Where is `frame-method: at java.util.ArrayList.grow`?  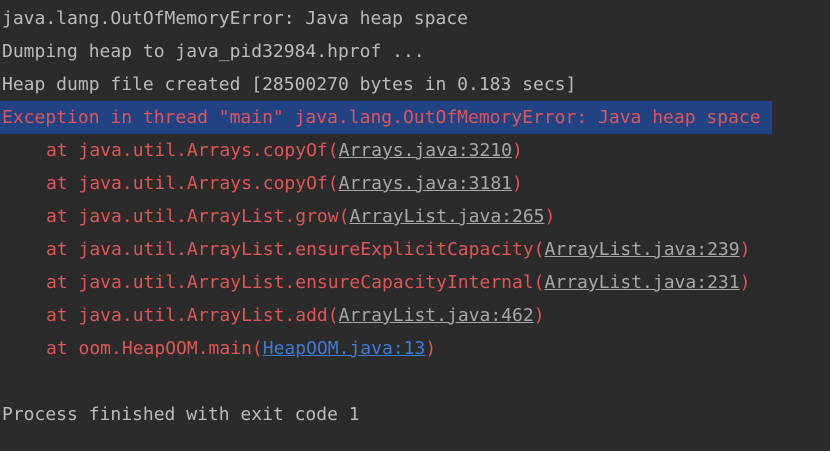 frame-method: at java.util.ArrayList.grow is located at coordinates (192, 216).